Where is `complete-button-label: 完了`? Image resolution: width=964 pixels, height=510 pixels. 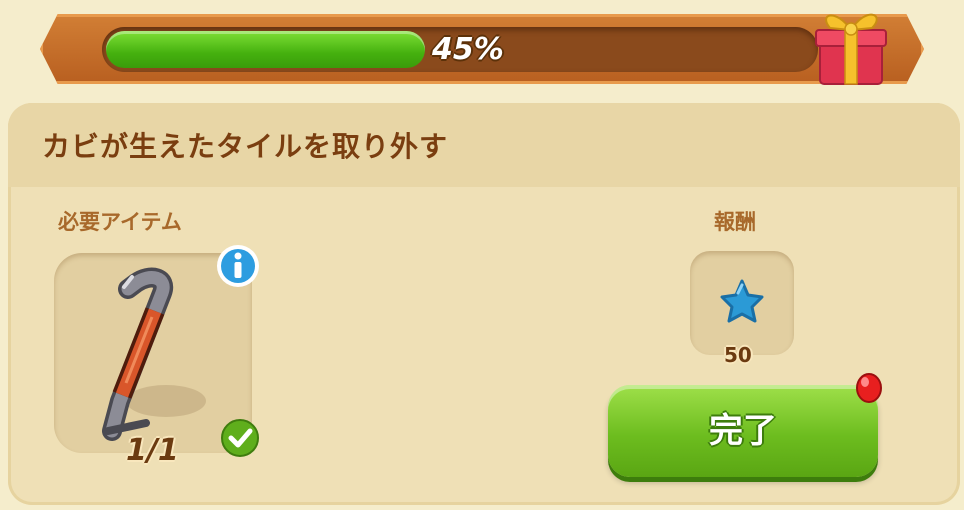 complete-button-label: 完了 is located at coordinates (743, 431).